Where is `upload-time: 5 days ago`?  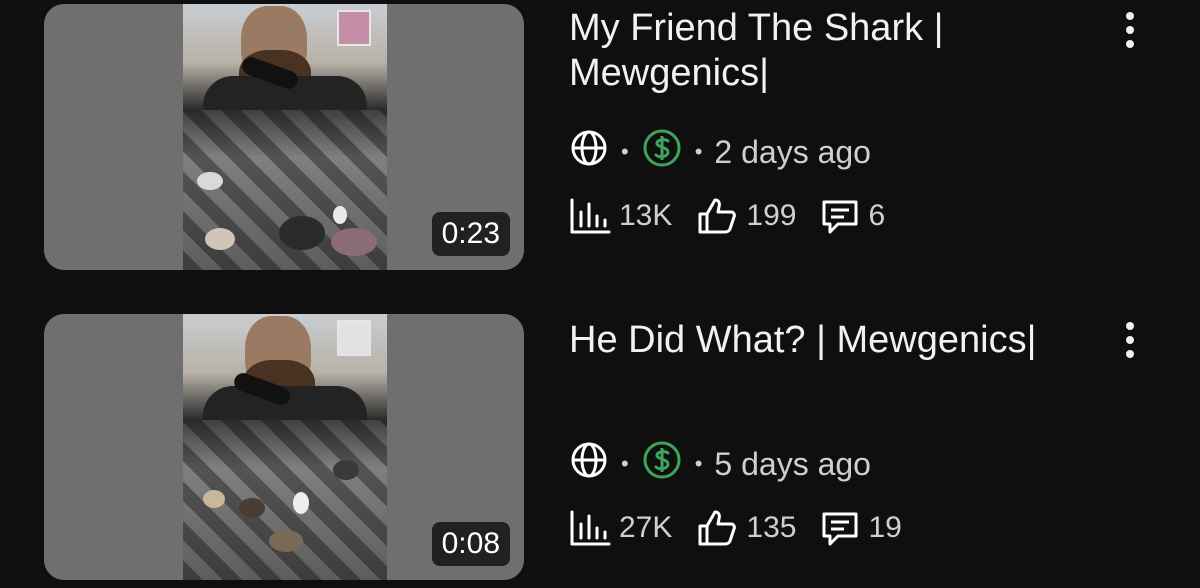 upload-time: 5 days ago is located at coordinates (792, 463).